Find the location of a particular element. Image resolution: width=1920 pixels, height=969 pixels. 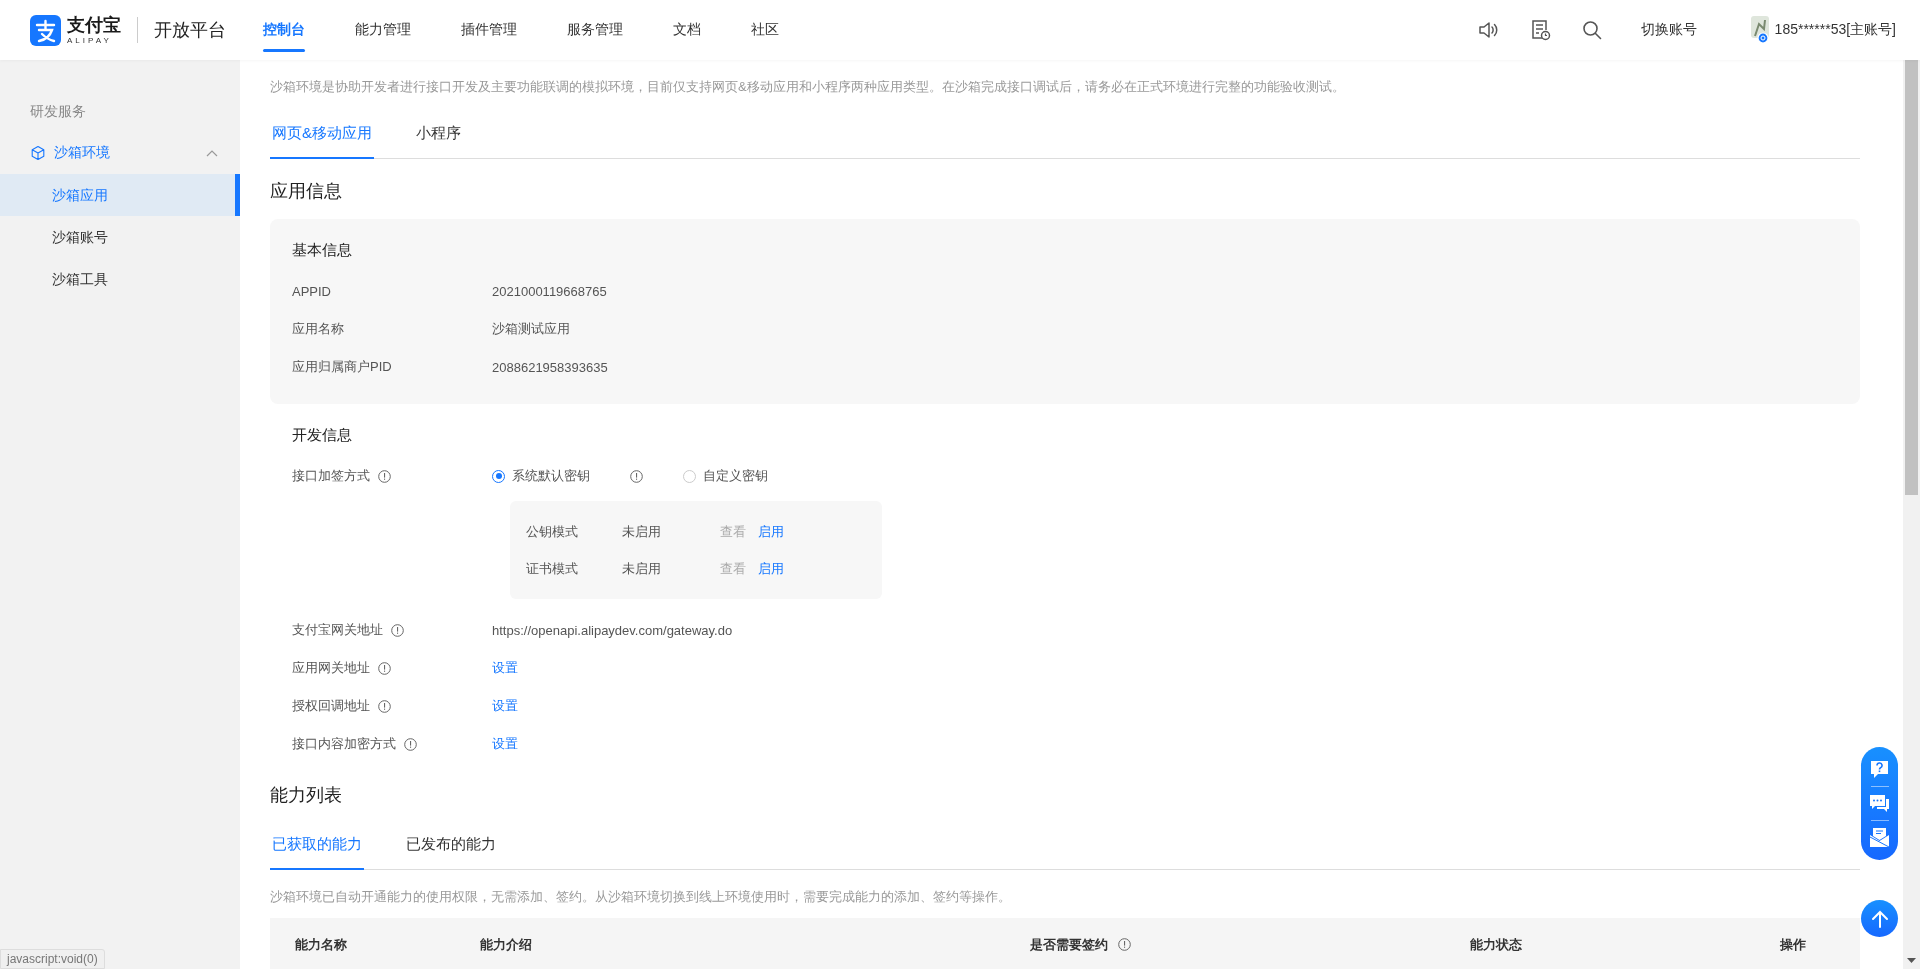

switch-account-link: 切换账号 is located at coordinates (1668, 30).